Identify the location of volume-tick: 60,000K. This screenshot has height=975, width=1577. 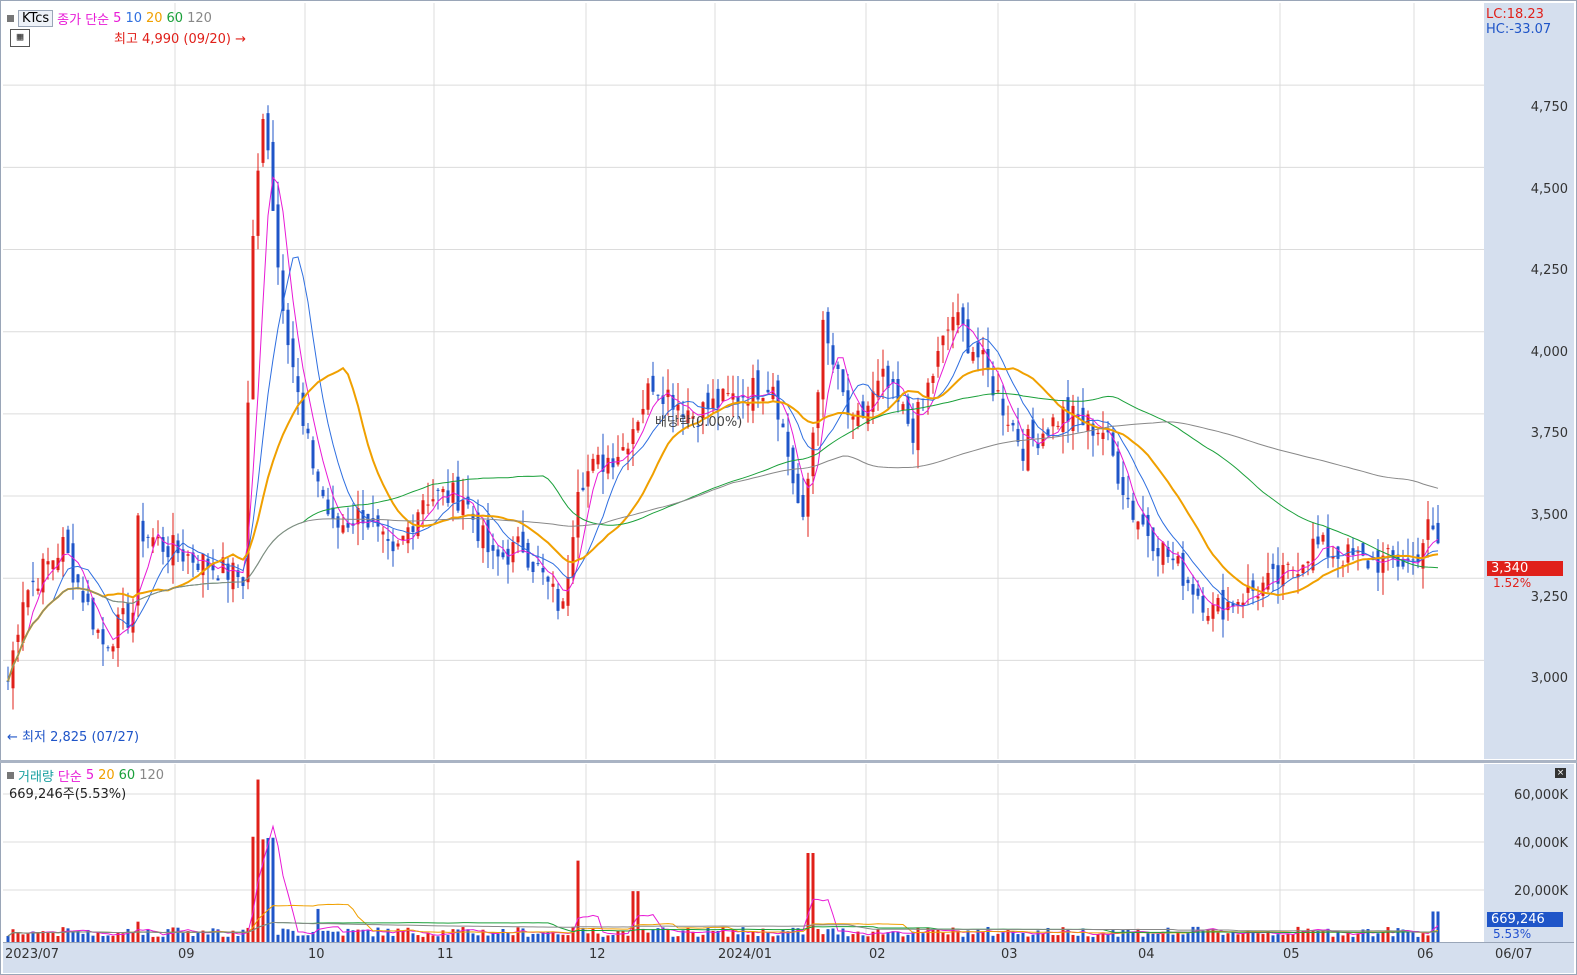
(1540, 795).